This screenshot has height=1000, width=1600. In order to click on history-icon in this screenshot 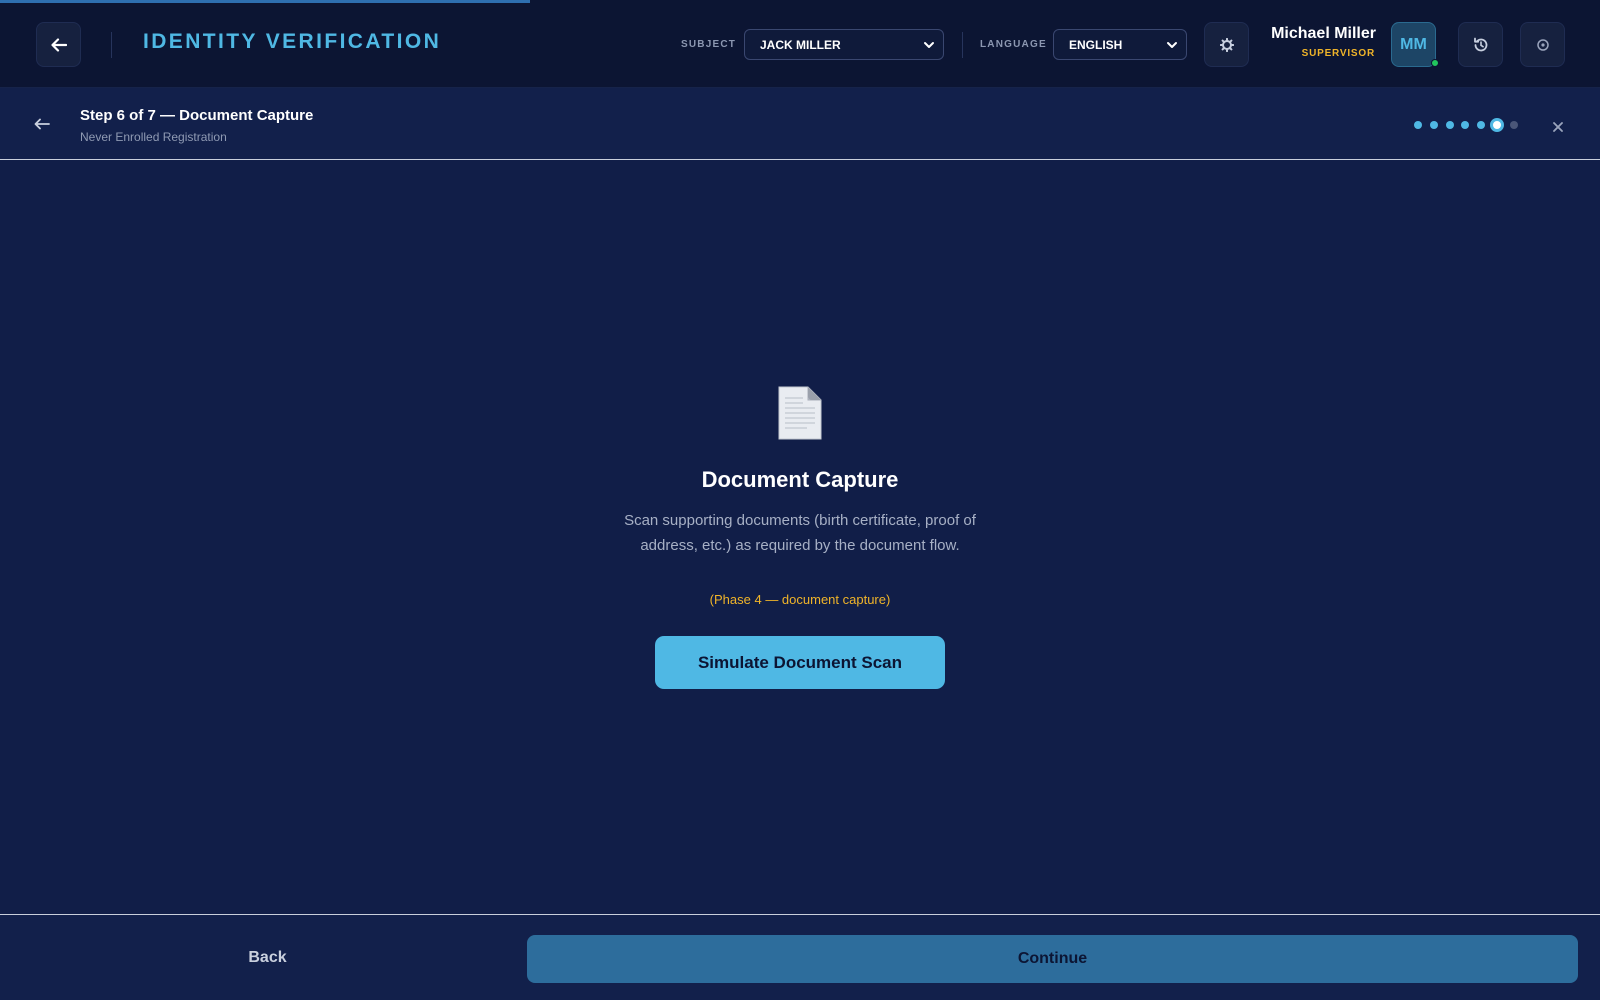, I will do `click(1480, 44)`.